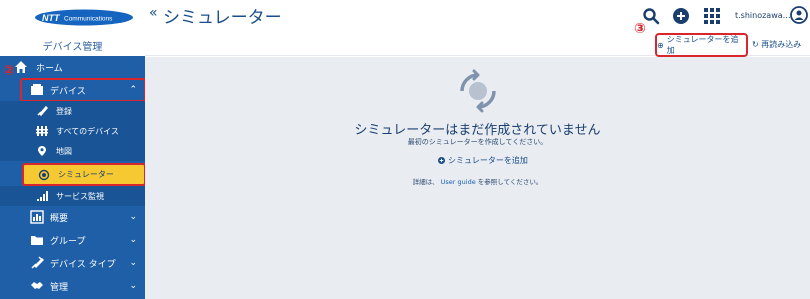  Describe the element at coordinates (441, 160) in the screenshot. I see `plus-circle-icon` at that location.